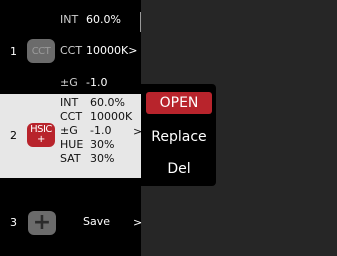 The width and height of the screenshot is (337, 256). I want to click on delete-menu-item: Del, so click(179, 169).